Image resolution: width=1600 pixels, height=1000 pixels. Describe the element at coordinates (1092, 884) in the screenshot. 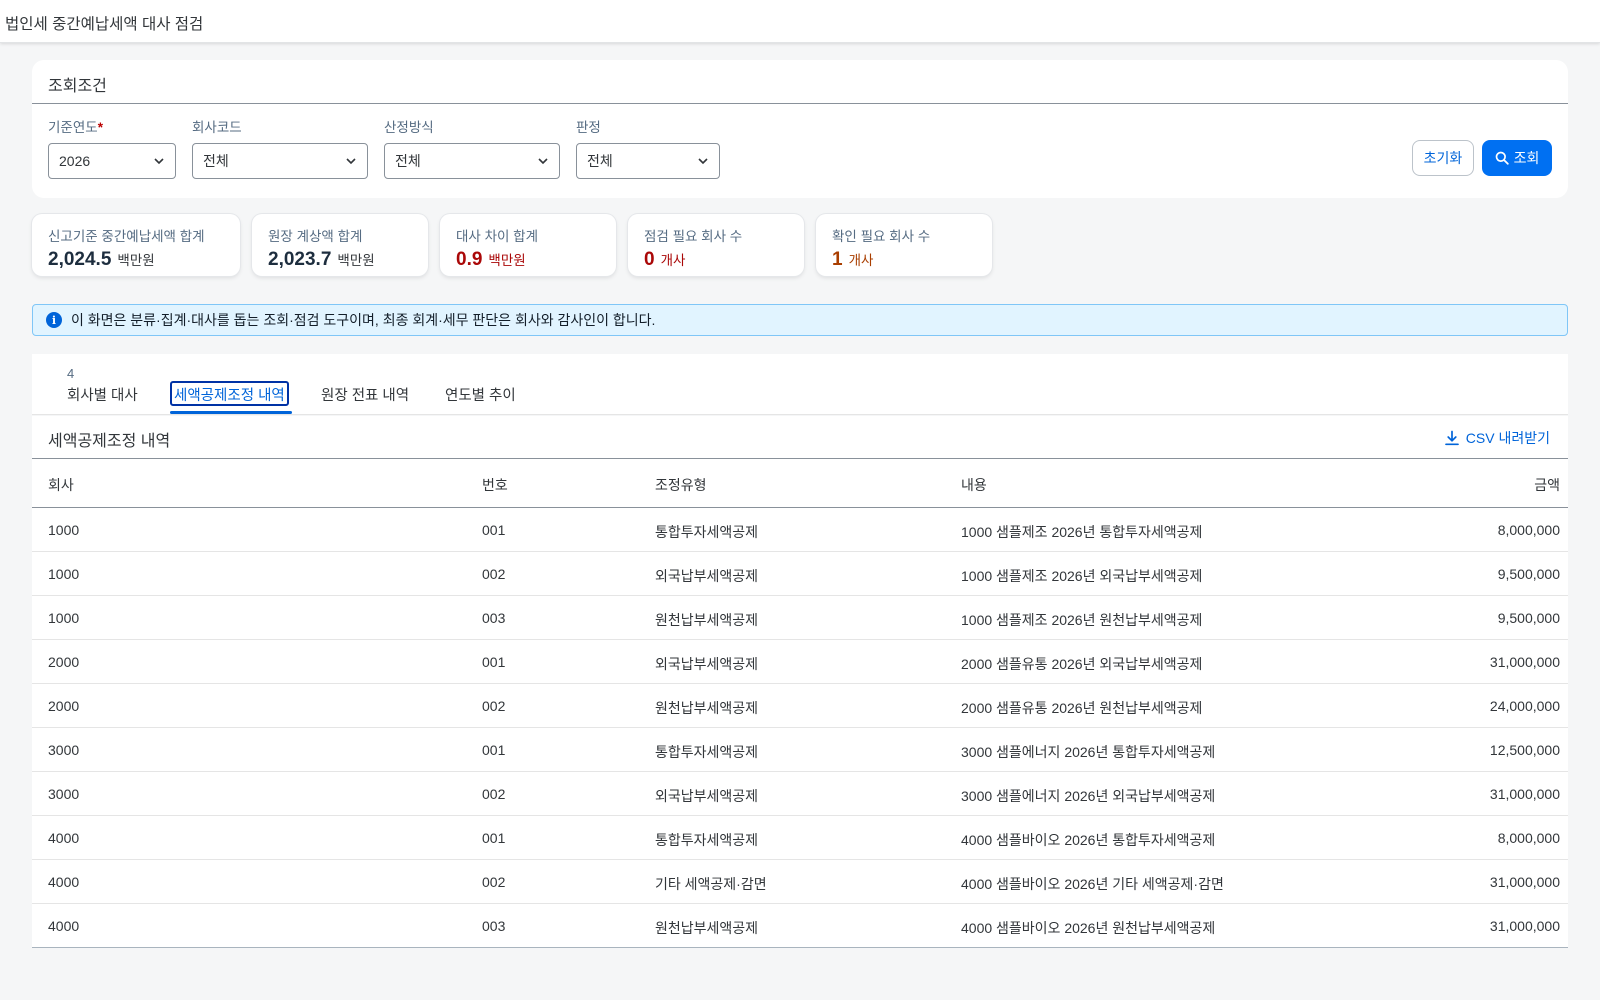

I see `cell-description: 4000 샘플바이오 2026년 기타 세액공제·감면` at that location.